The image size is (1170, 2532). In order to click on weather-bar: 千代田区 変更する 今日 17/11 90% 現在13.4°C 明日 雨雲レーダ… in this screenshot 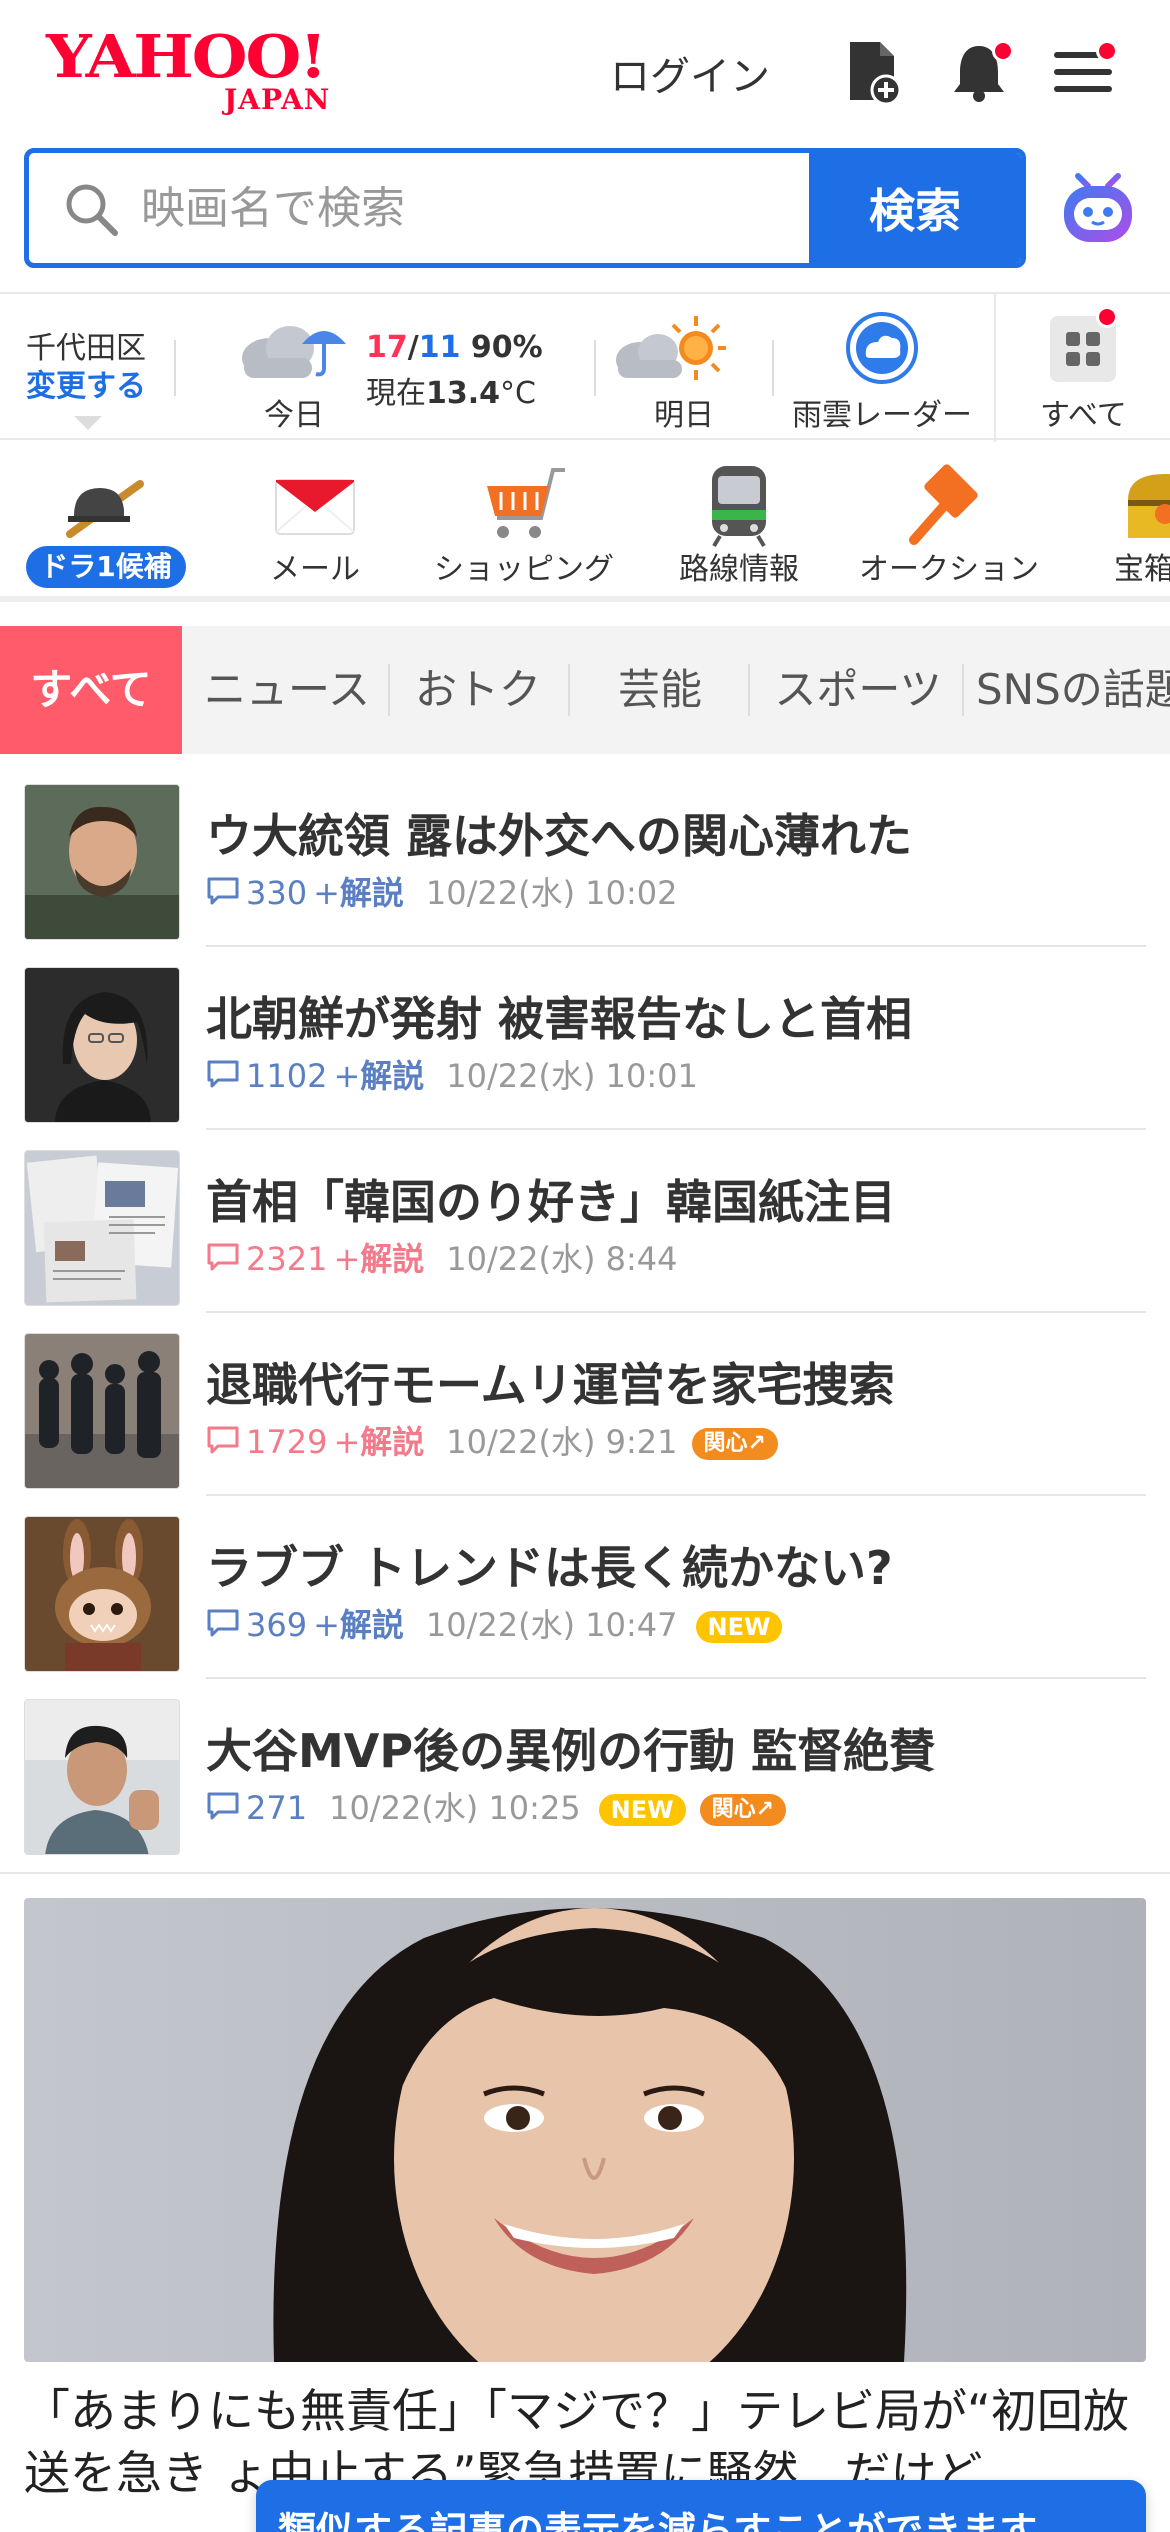, I will do `click(585, 367)`.